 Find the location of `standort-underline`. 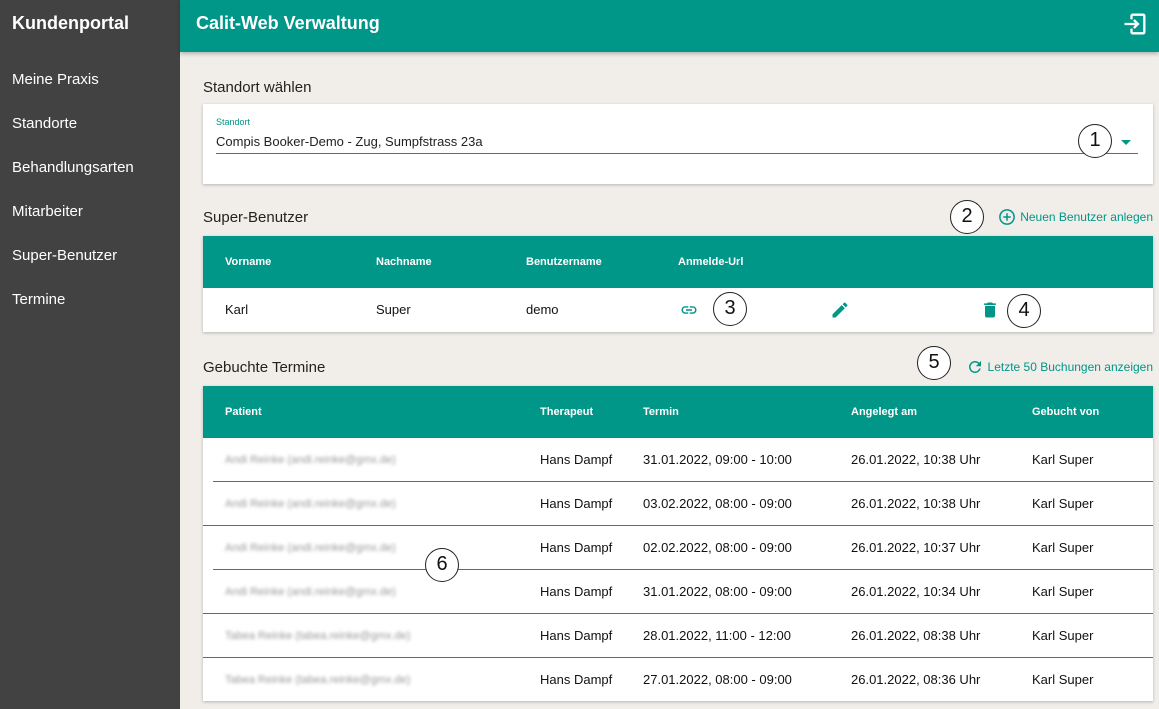

standort-underline is located at coordinates (677, 153).